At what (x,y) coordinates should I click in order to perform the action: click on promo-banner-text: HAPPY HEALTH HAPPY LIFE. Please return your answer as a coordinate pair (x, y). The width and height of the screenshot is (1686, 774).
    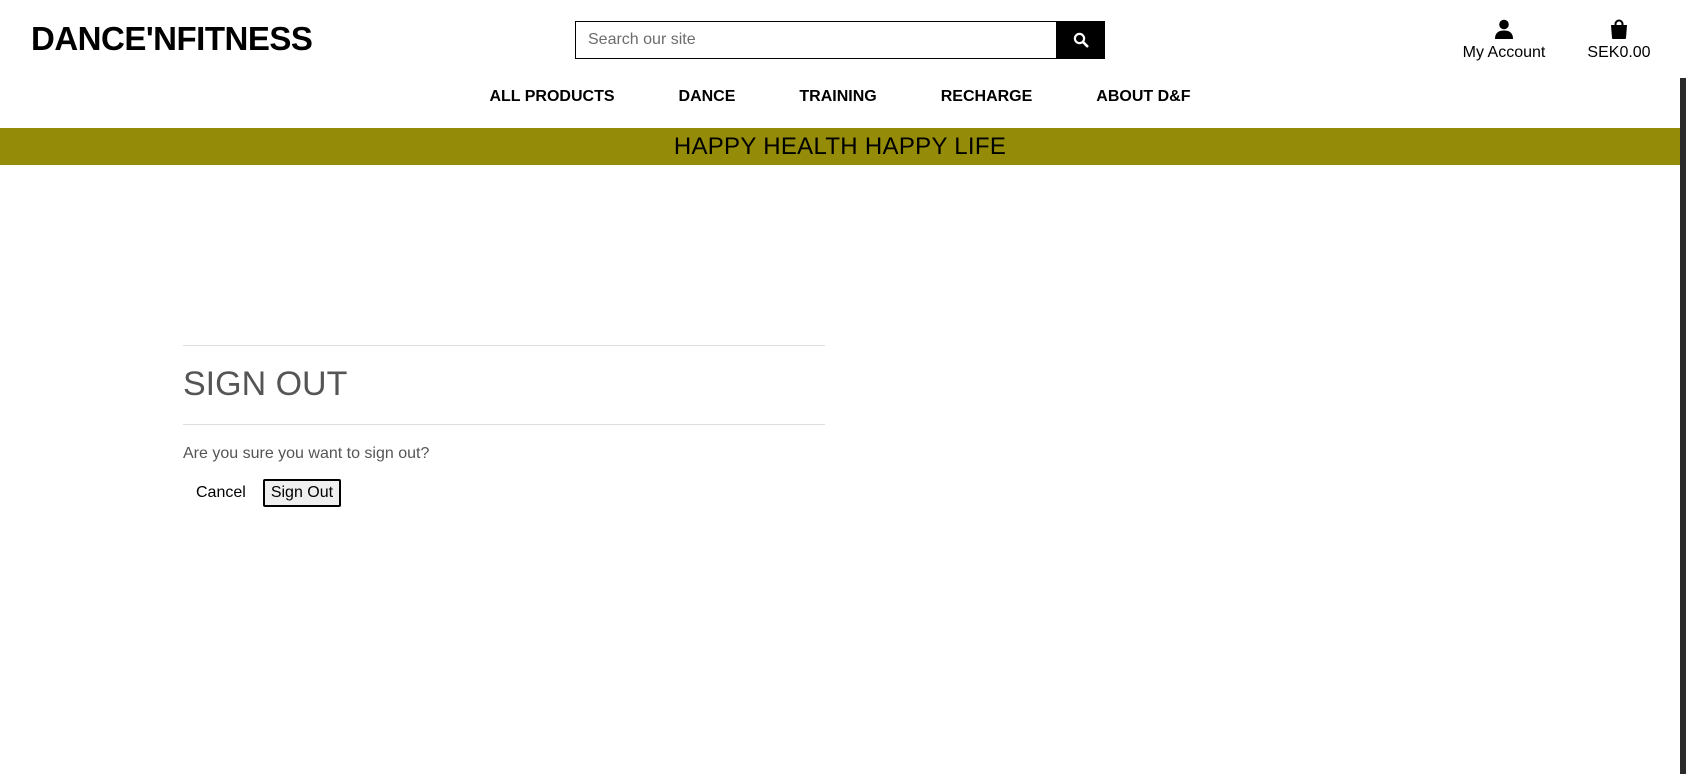
    Looking at the image, I should click on (840, 146).